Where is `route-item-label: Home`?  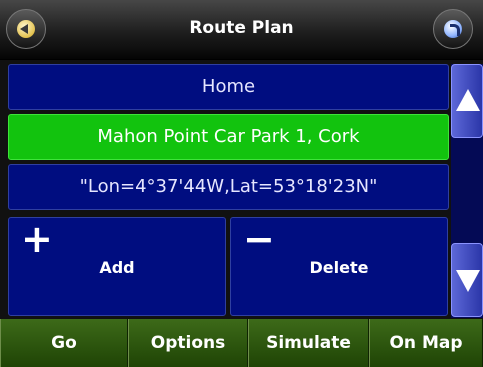 route-item-label: Home is located at coordinates (228, 86).